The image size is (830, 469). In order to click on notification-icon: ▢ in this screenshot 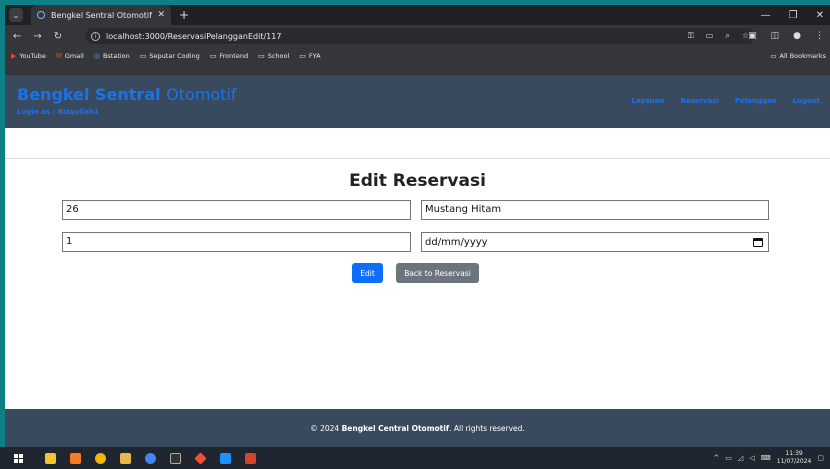, I will do `click(820, 458)`.